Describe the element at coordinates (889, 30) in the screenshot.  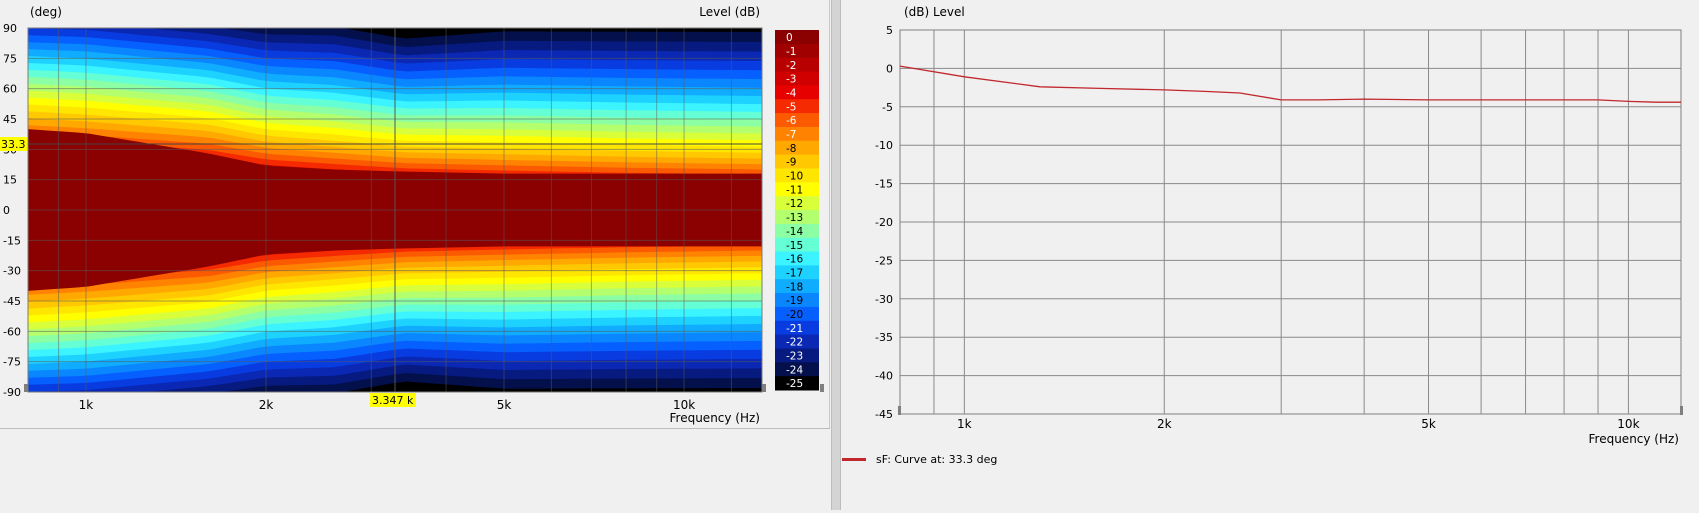
I see `chart-y-tick-label: 5` at that location.